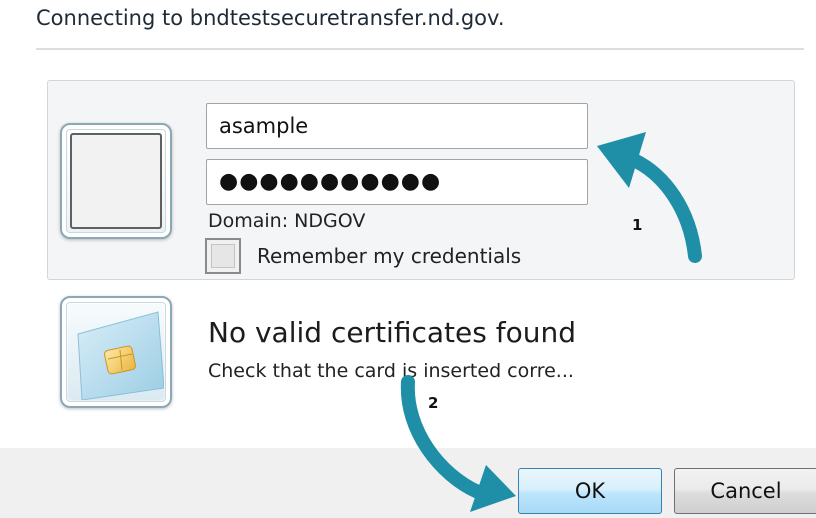 The height and width of the screenshot is (518, 816). Describe the element at coordinates (433, 403) in the screenshot. I see `callout-label-2: 2` at that location.